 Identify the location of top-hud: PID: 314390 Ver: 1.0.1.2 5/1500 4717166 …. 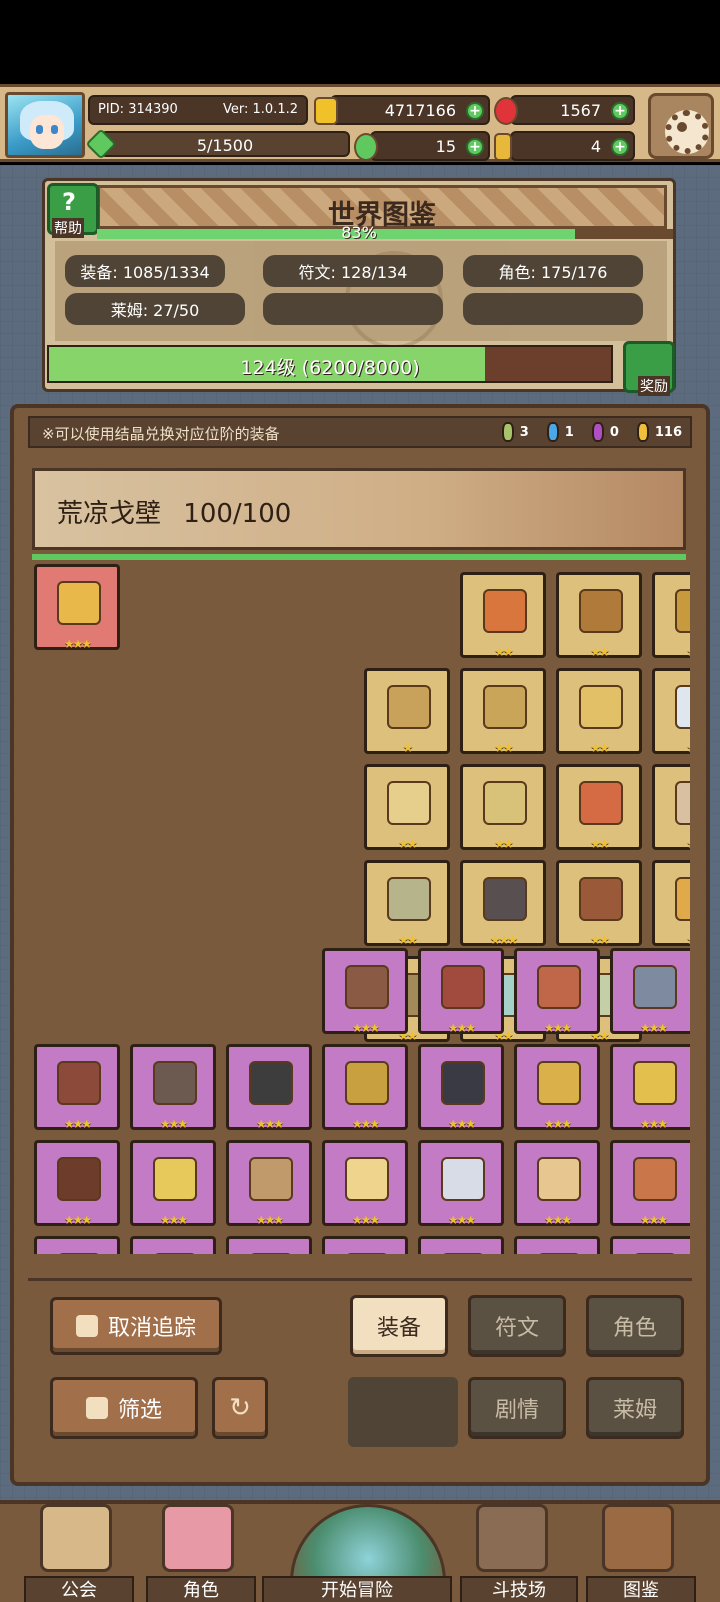
(360, 123).